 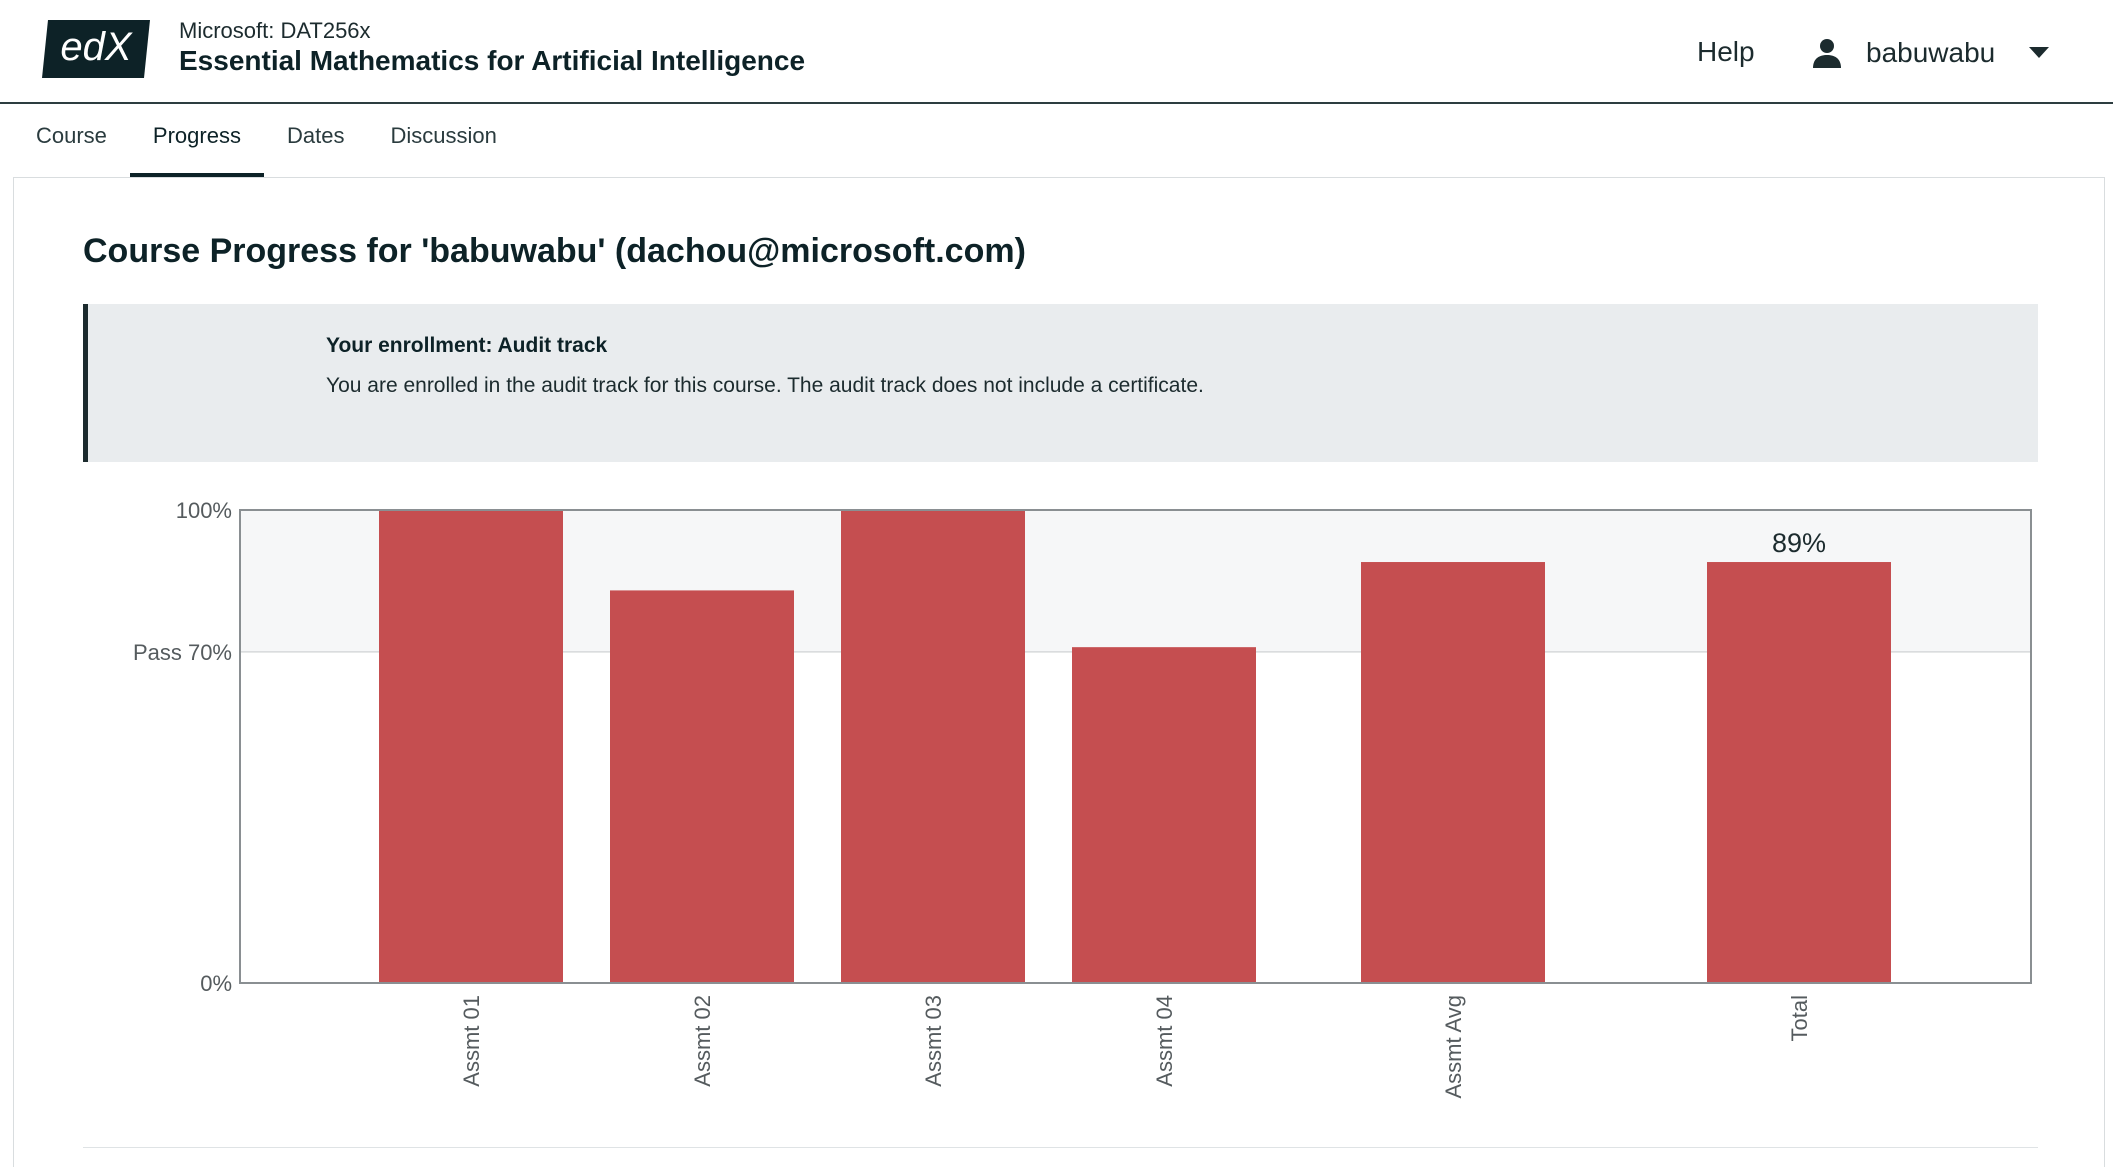 What do you see at coordinates (933, 1041) in the screenshot?
I see `x-tick-label: Assmt 03` at bounding box center [933, 1041].